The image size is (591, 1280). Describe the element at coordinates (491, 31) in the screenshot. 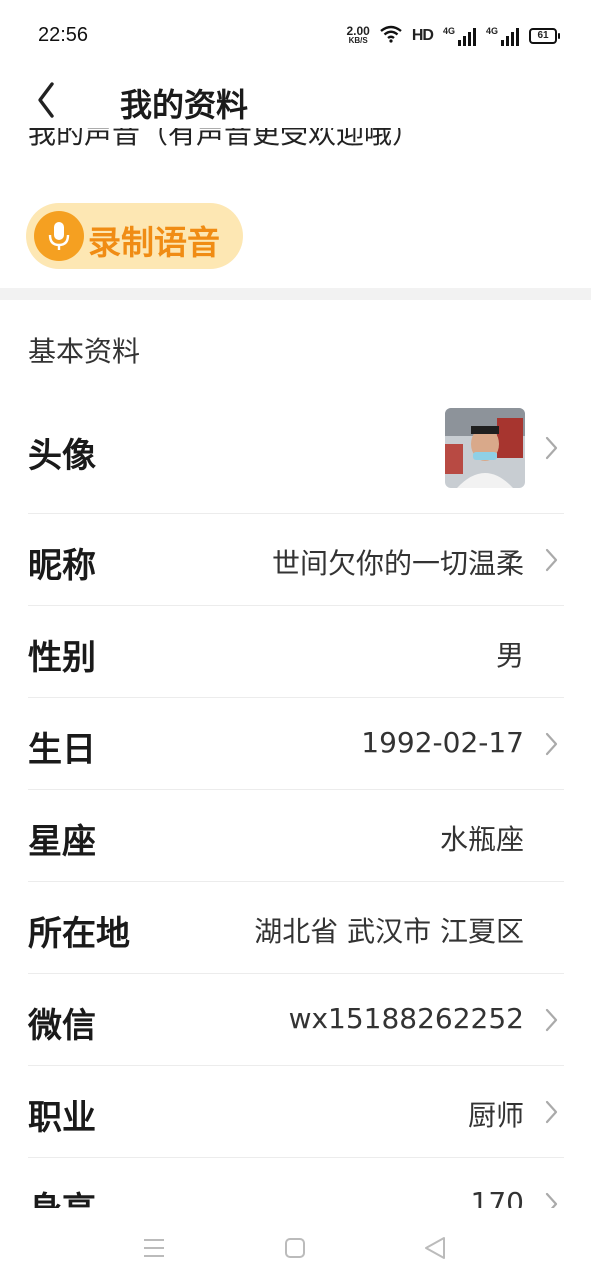

I see `signal-2-label: 4G` at that location.